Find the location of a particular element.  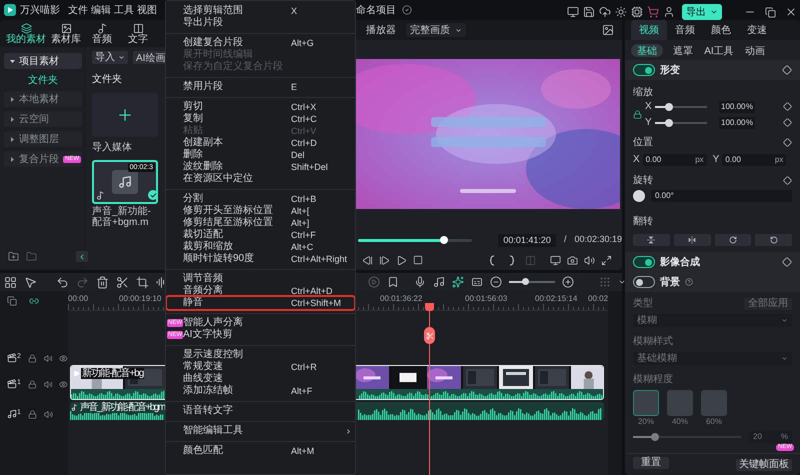

ruler-time: 00:01:36:22 is located at coordinates (401, 299).